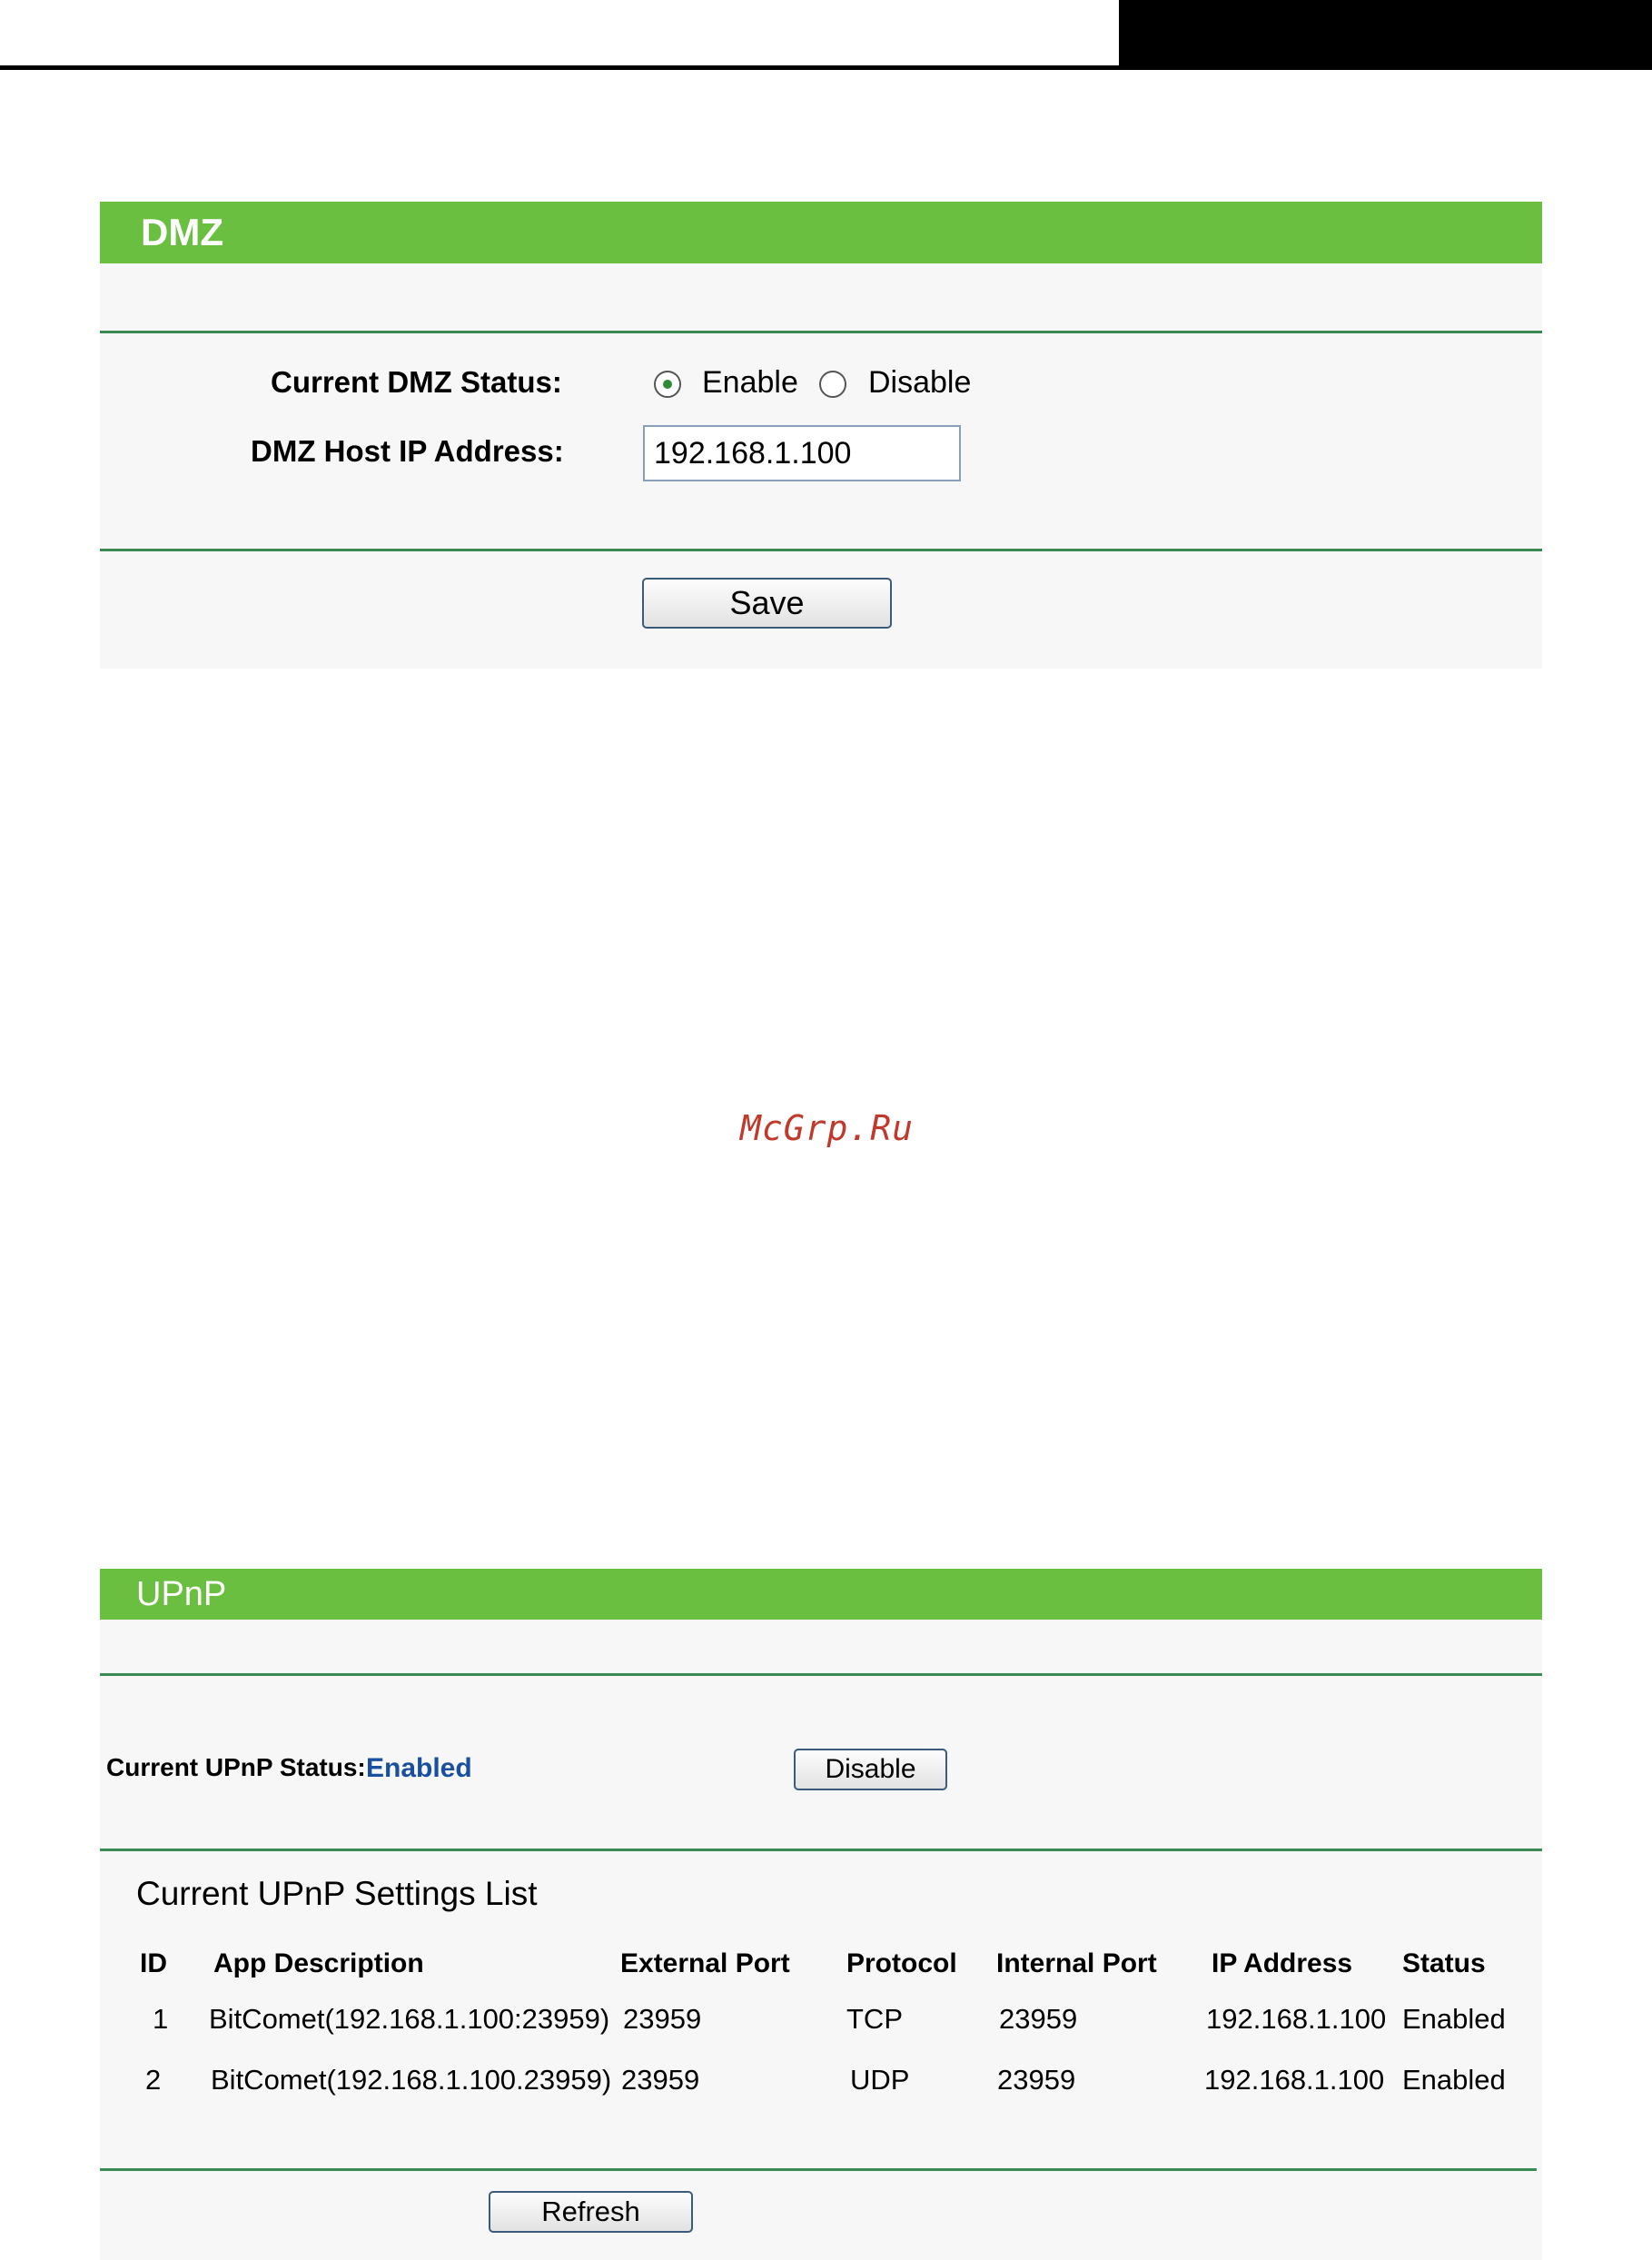  I want to click on upnp-bottom-divider, so click(818, 2170).